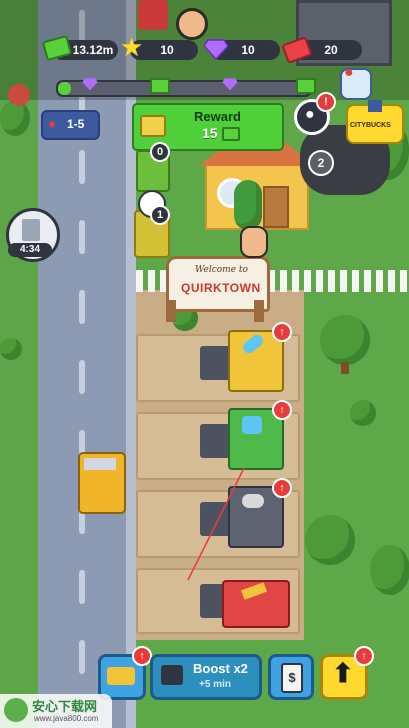 The height and width of the screenshot is (728, 409). Describe the element at coordinates (282, 332) in the screenshot. I see `upgrade-badge-1: ↑` at that location.